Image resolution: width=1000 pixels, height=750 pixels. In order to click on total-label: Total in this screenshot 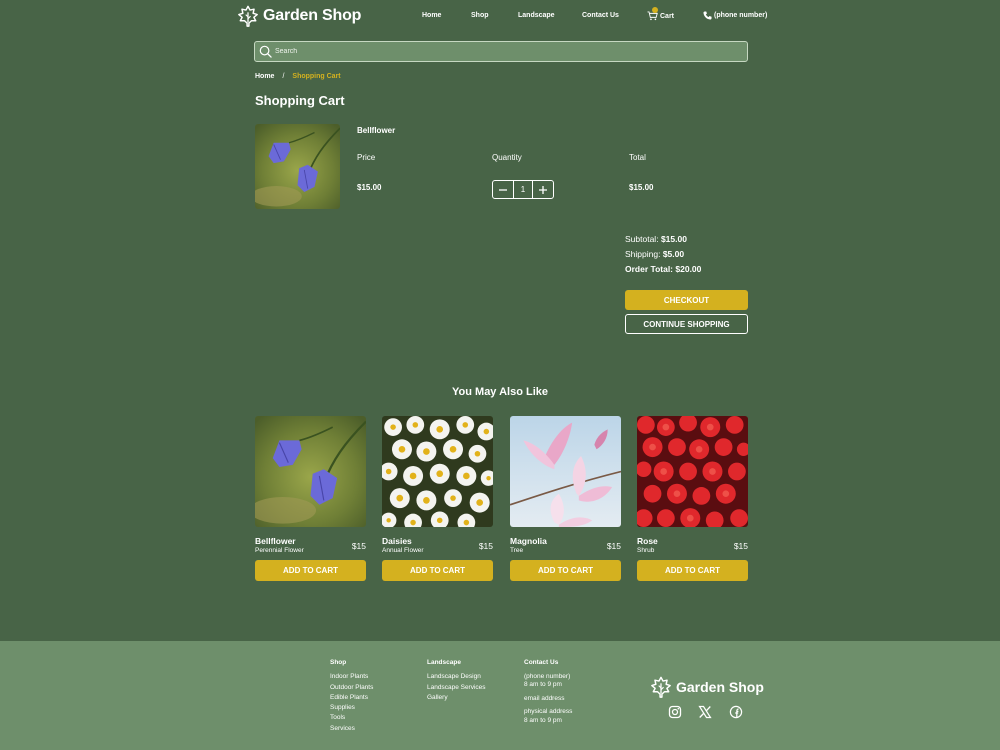, I will do `click(637, 157)`.